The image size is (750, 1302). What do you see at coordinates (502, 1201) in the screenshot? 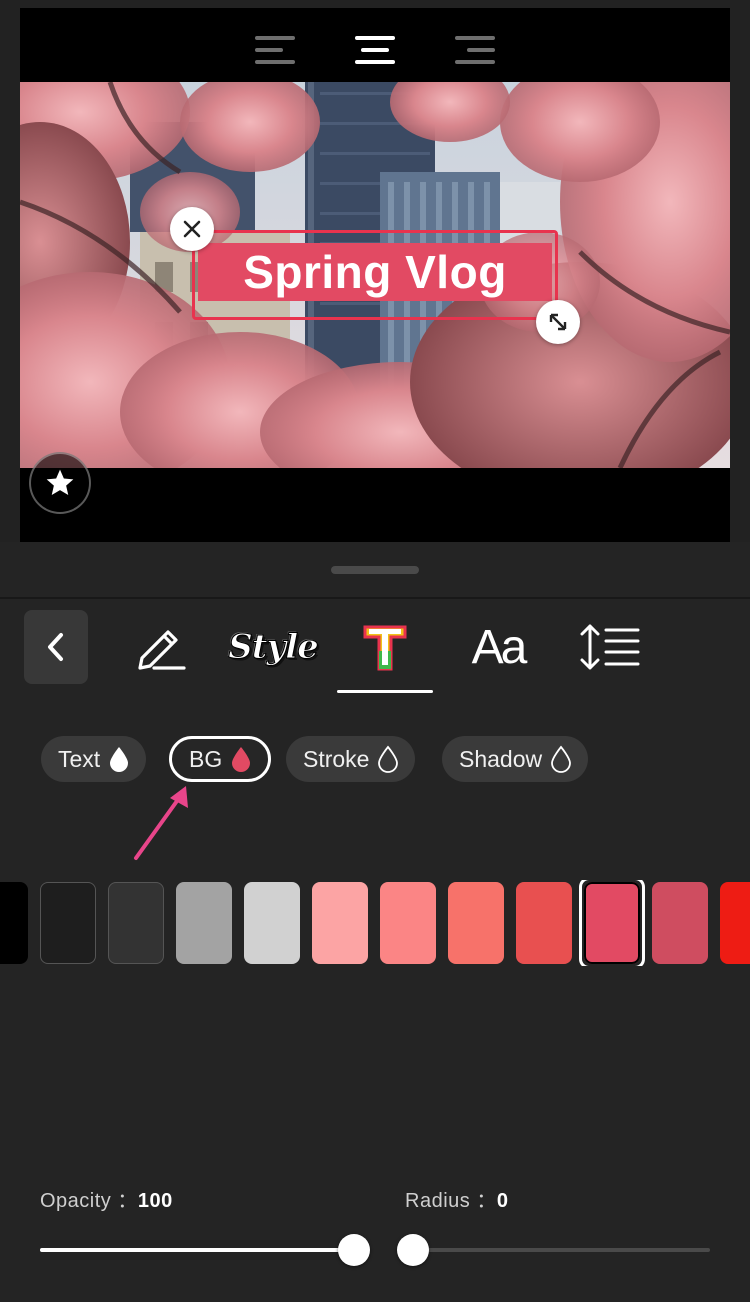
I see `radius-value: 0` at bounding box center [502, 1201].